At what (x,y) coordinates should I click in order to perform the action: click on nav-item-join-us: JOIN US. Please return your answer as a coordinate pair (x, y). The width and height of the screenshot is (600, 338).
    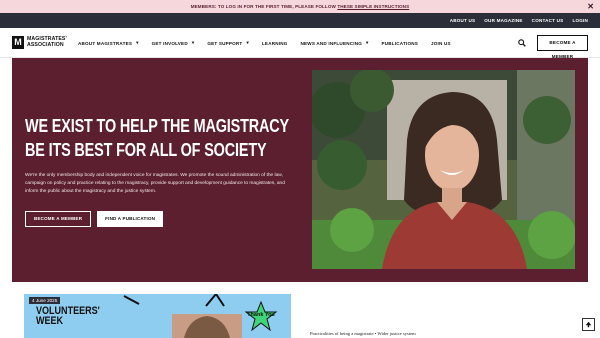
    Looking at the image, I should click on (441, 43).